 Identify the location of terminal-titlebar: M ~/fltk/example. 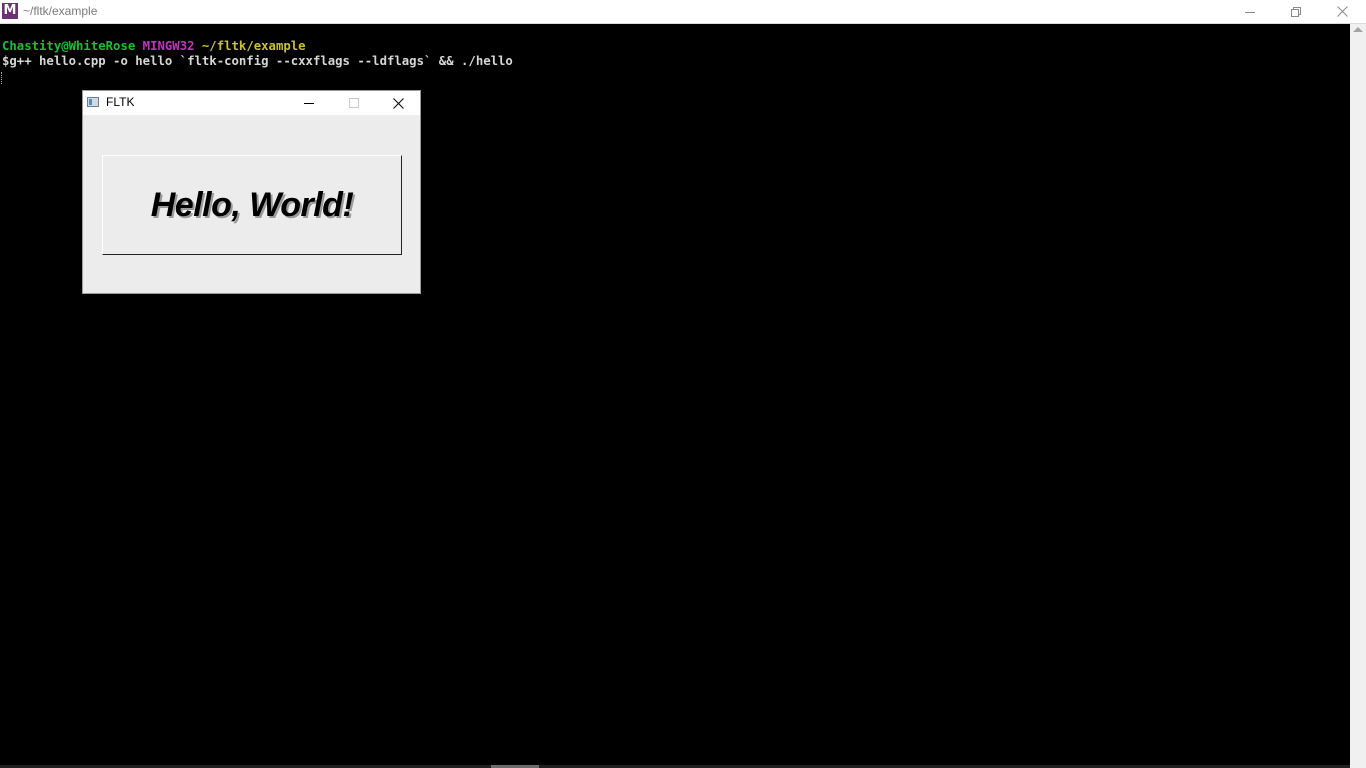
(683, 12).